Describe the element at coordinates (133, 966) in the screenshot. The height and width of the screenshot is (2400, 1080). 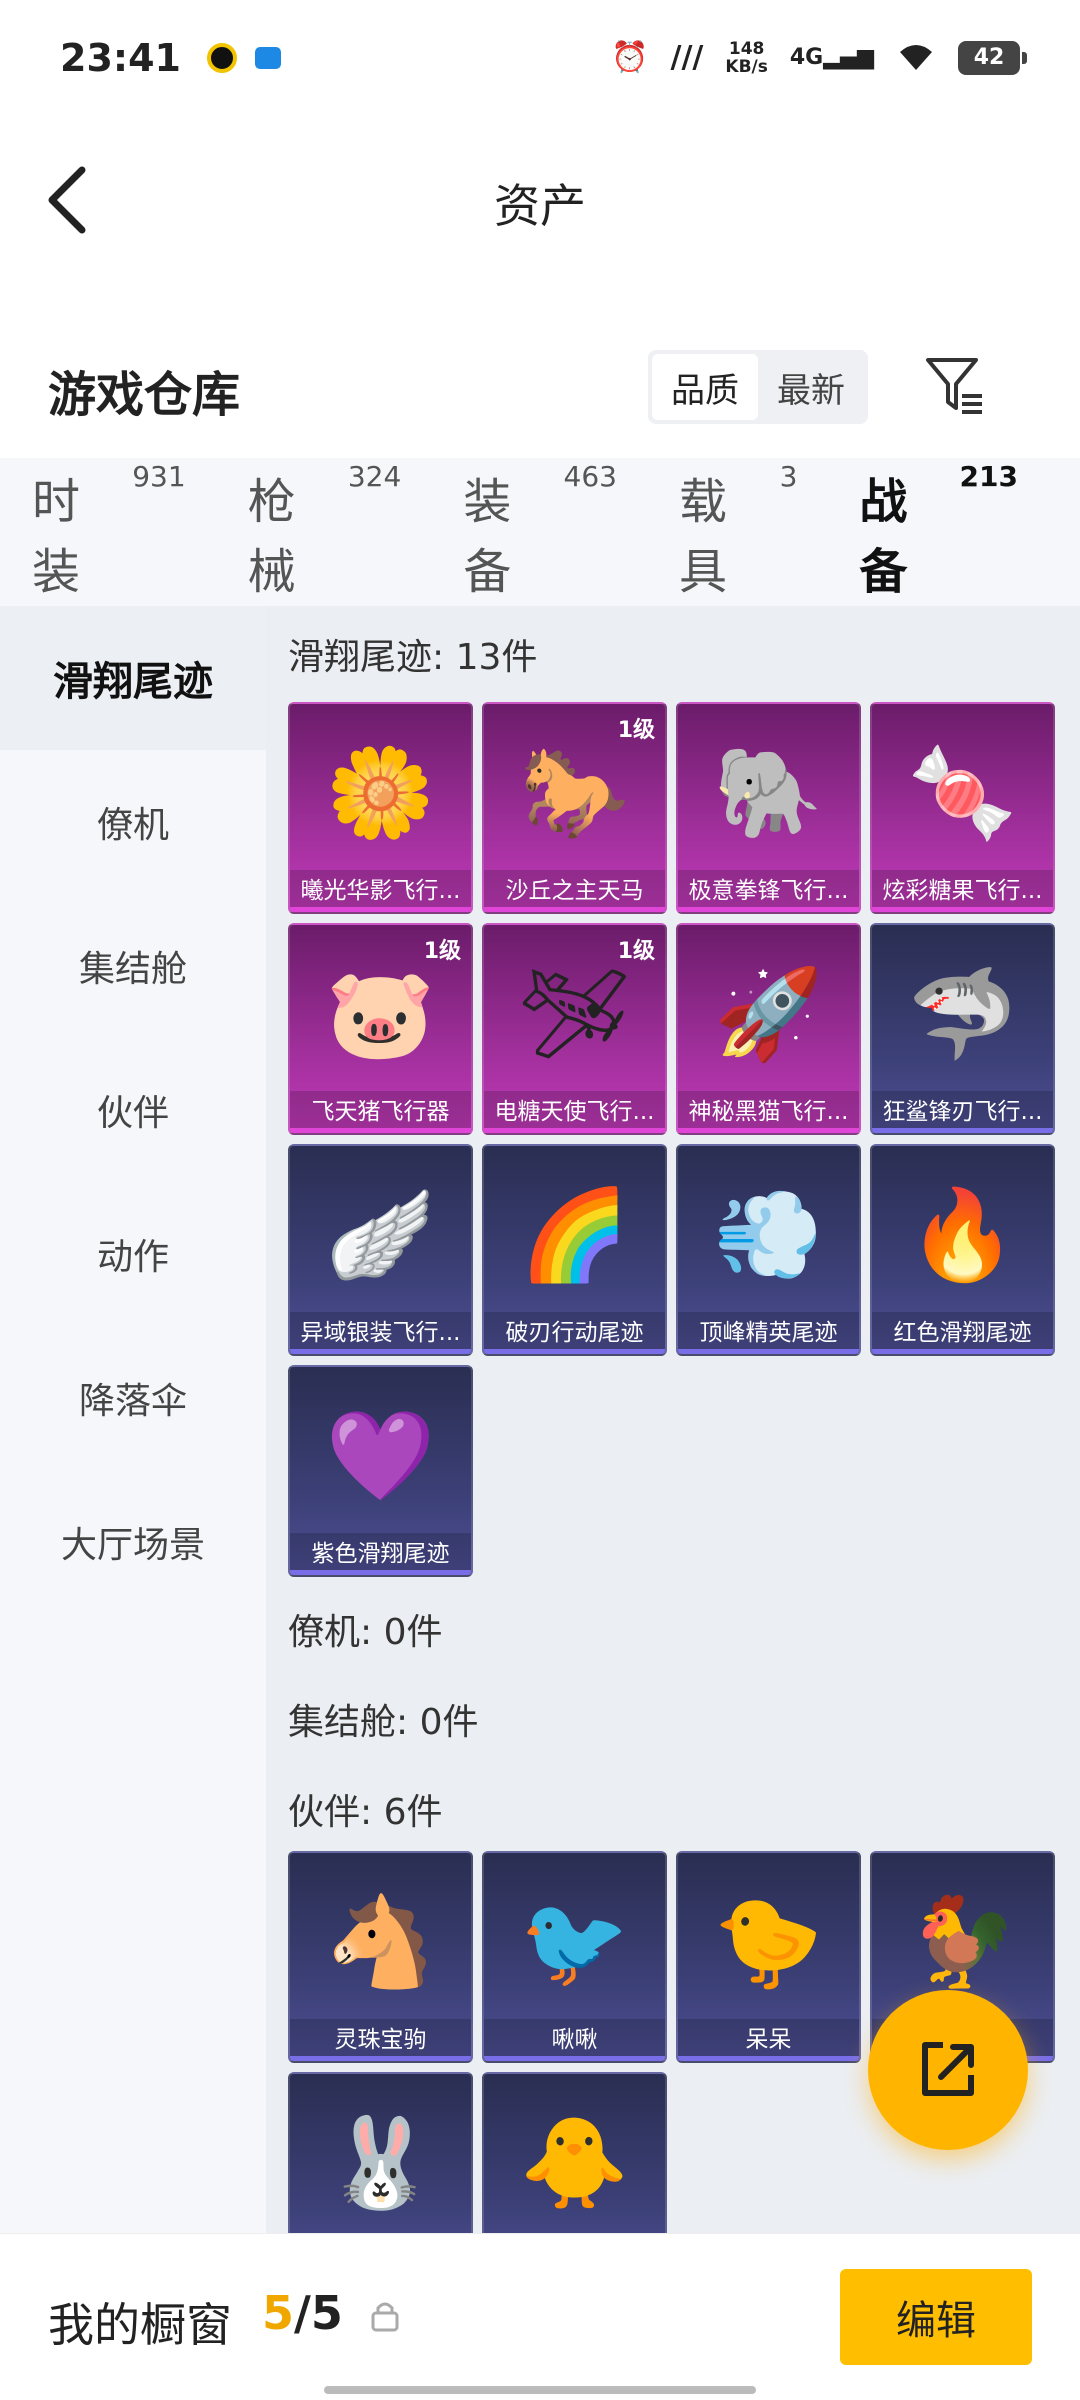
I see `subnav-item-capsule: 集结舱` at that location.